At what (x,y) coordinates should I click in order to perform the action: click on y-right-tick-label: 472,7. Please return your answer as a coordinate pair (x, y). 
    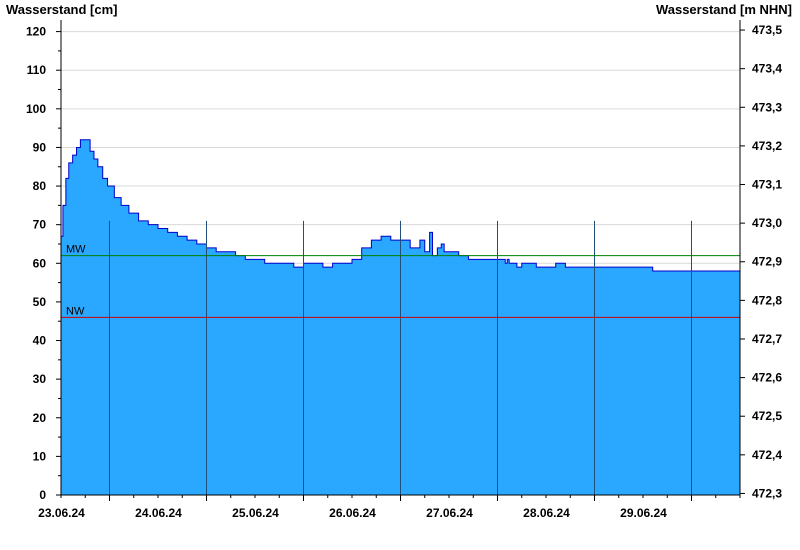
    Looking at the image, I should click on (767, 339).